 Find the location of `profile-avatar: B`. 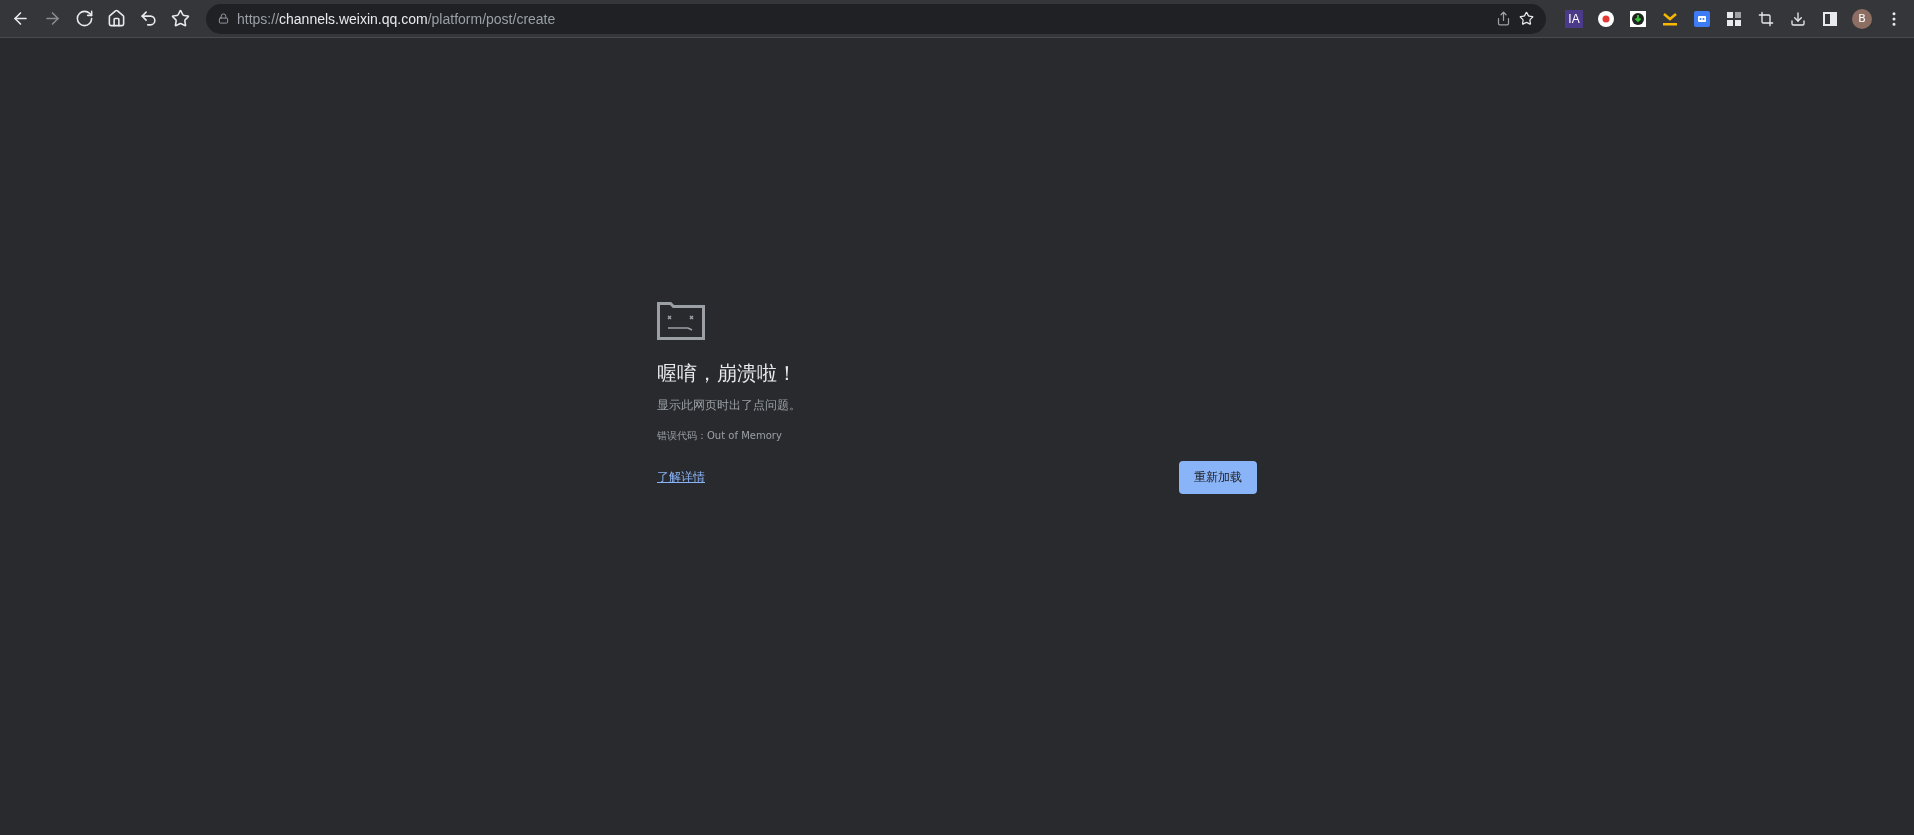

profile-avatar: B is located at coordinates (1862, 18).